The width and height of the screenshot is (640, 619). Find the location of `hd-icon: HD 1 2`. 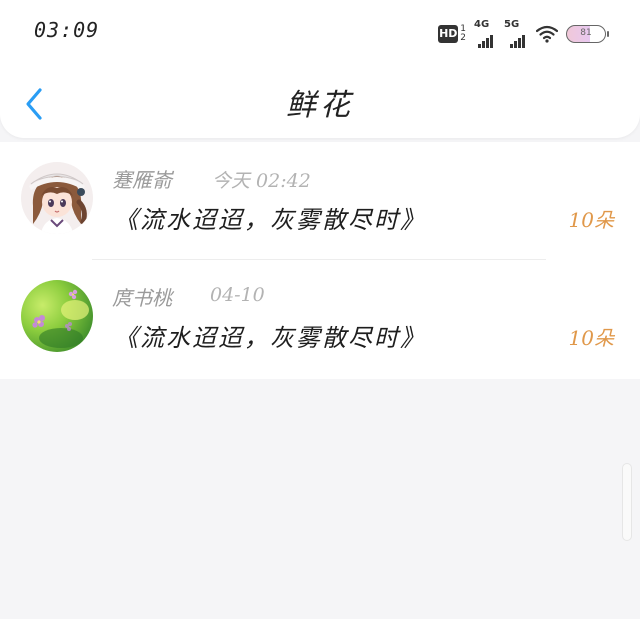

hd-icon: HD 1 2 is located at coordinates (452, 34).